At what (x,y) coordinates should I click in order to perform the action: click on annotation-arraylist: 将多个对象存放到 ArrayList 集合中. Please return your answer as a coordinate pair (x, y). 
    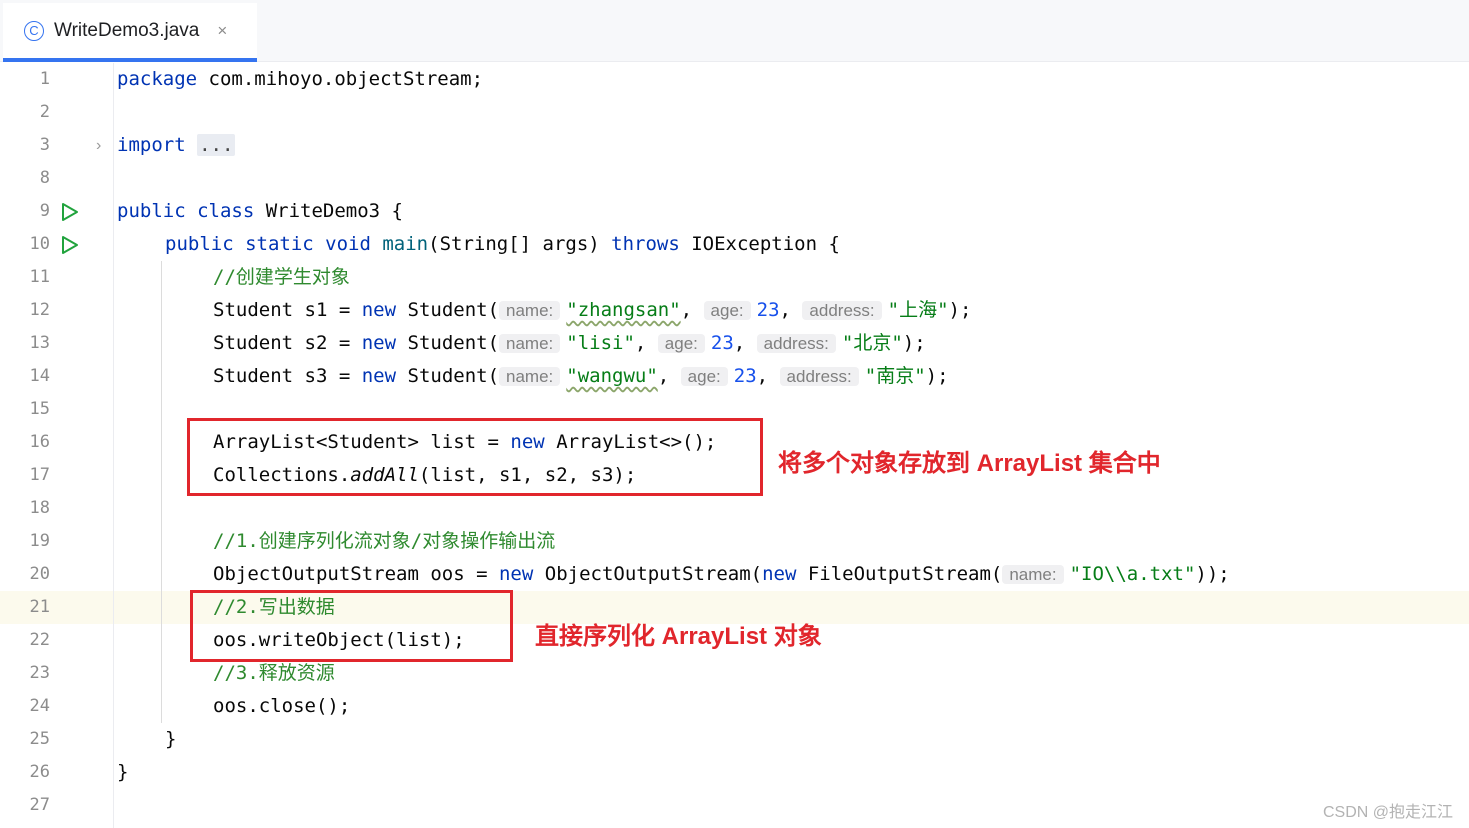
    Looking at the image, I should click on (969, 463).